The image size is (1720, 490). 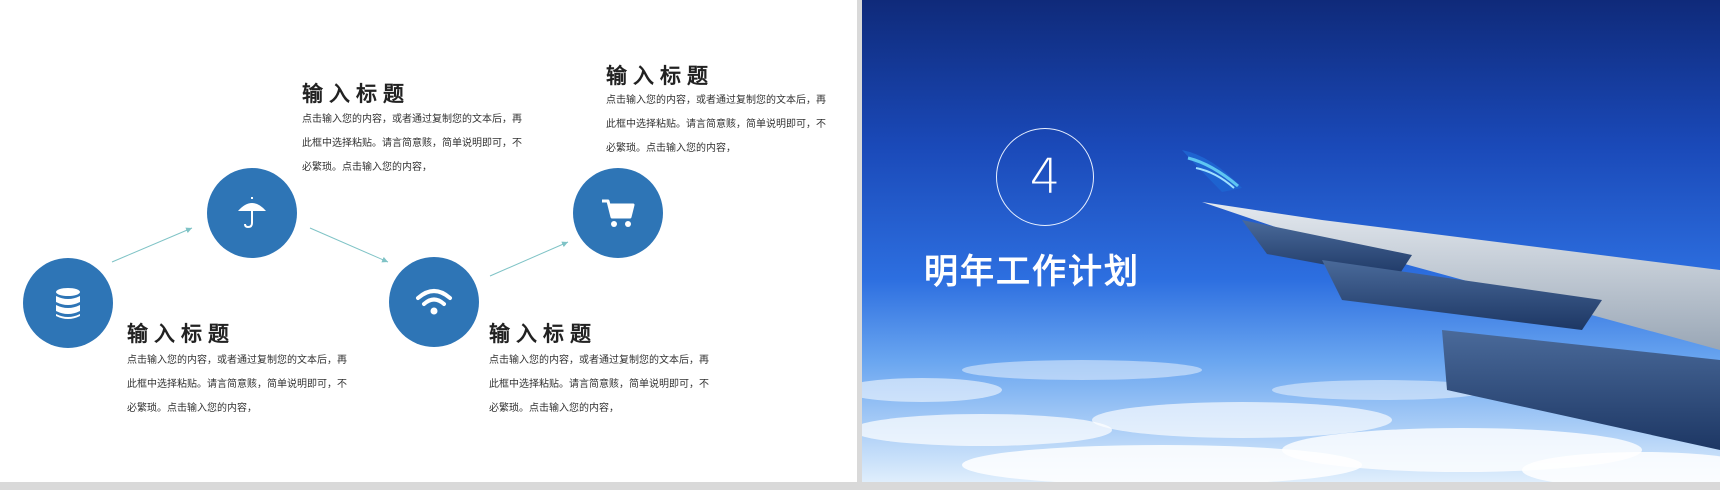 I want to click on section-number: 4, so click(x=1045, y=177).